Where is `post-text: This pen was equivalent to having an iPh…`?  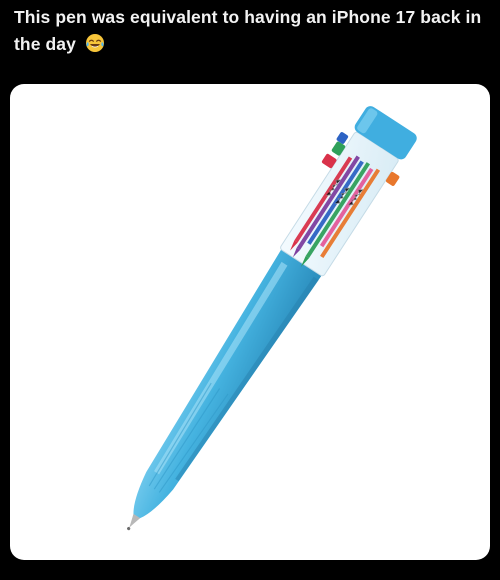
post-text: This pen was equivalent to having an iPh… is located at coordinates (249, 32).